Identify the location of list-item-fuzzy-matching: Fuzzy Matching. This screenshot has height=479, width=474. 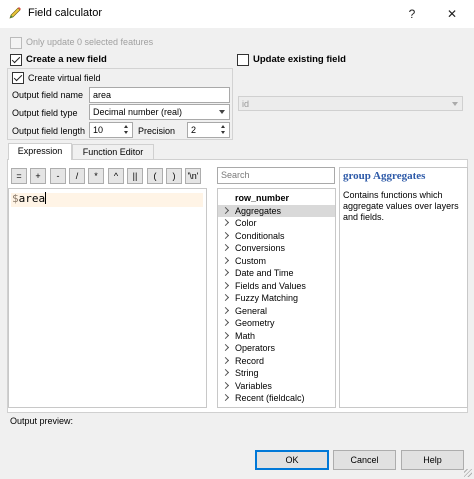
(276, 298).